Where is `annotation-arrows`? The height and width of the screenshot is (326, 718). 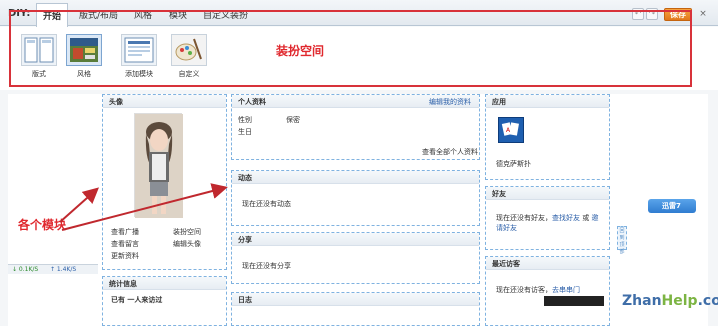
annotation-arrows is located at coordinates (143, 207).